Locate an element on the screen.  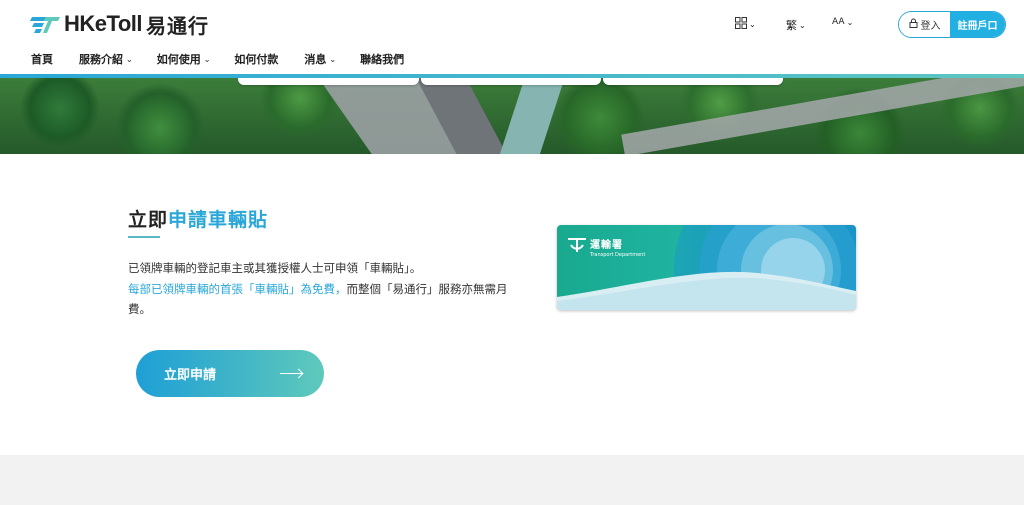
title-underline is located at coordinates (144, 237).